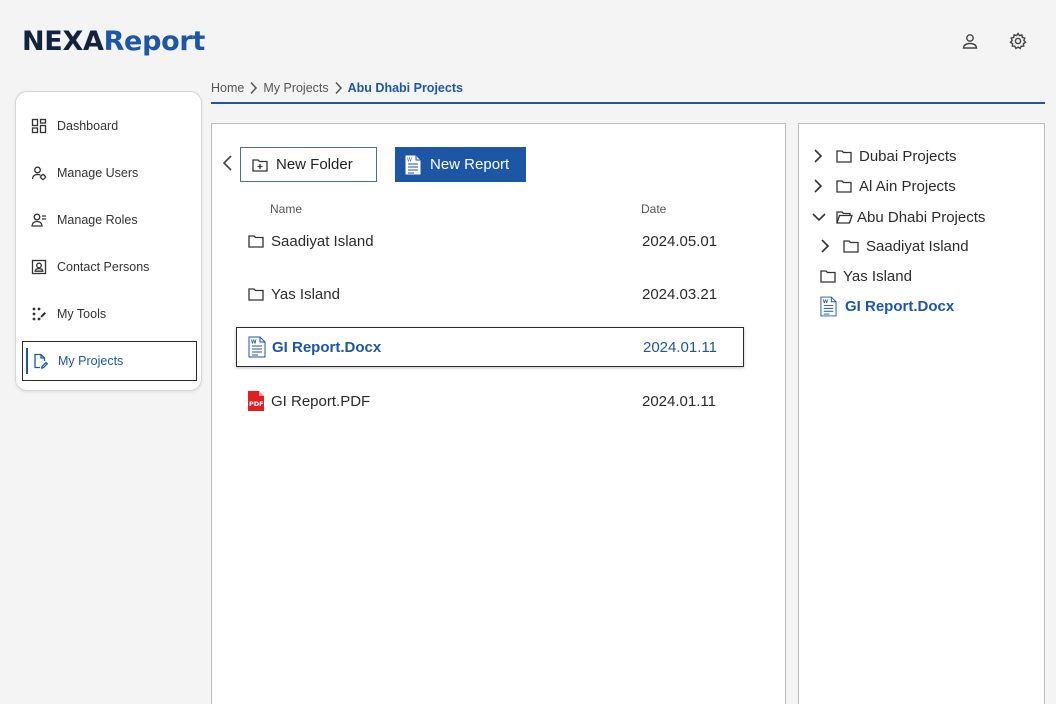 This screenshot has width=1056, height=704. Describe the element at coordinates (900, 306) in the screenshot. I see `tree-item-label: GI Report.Docx` at that location.